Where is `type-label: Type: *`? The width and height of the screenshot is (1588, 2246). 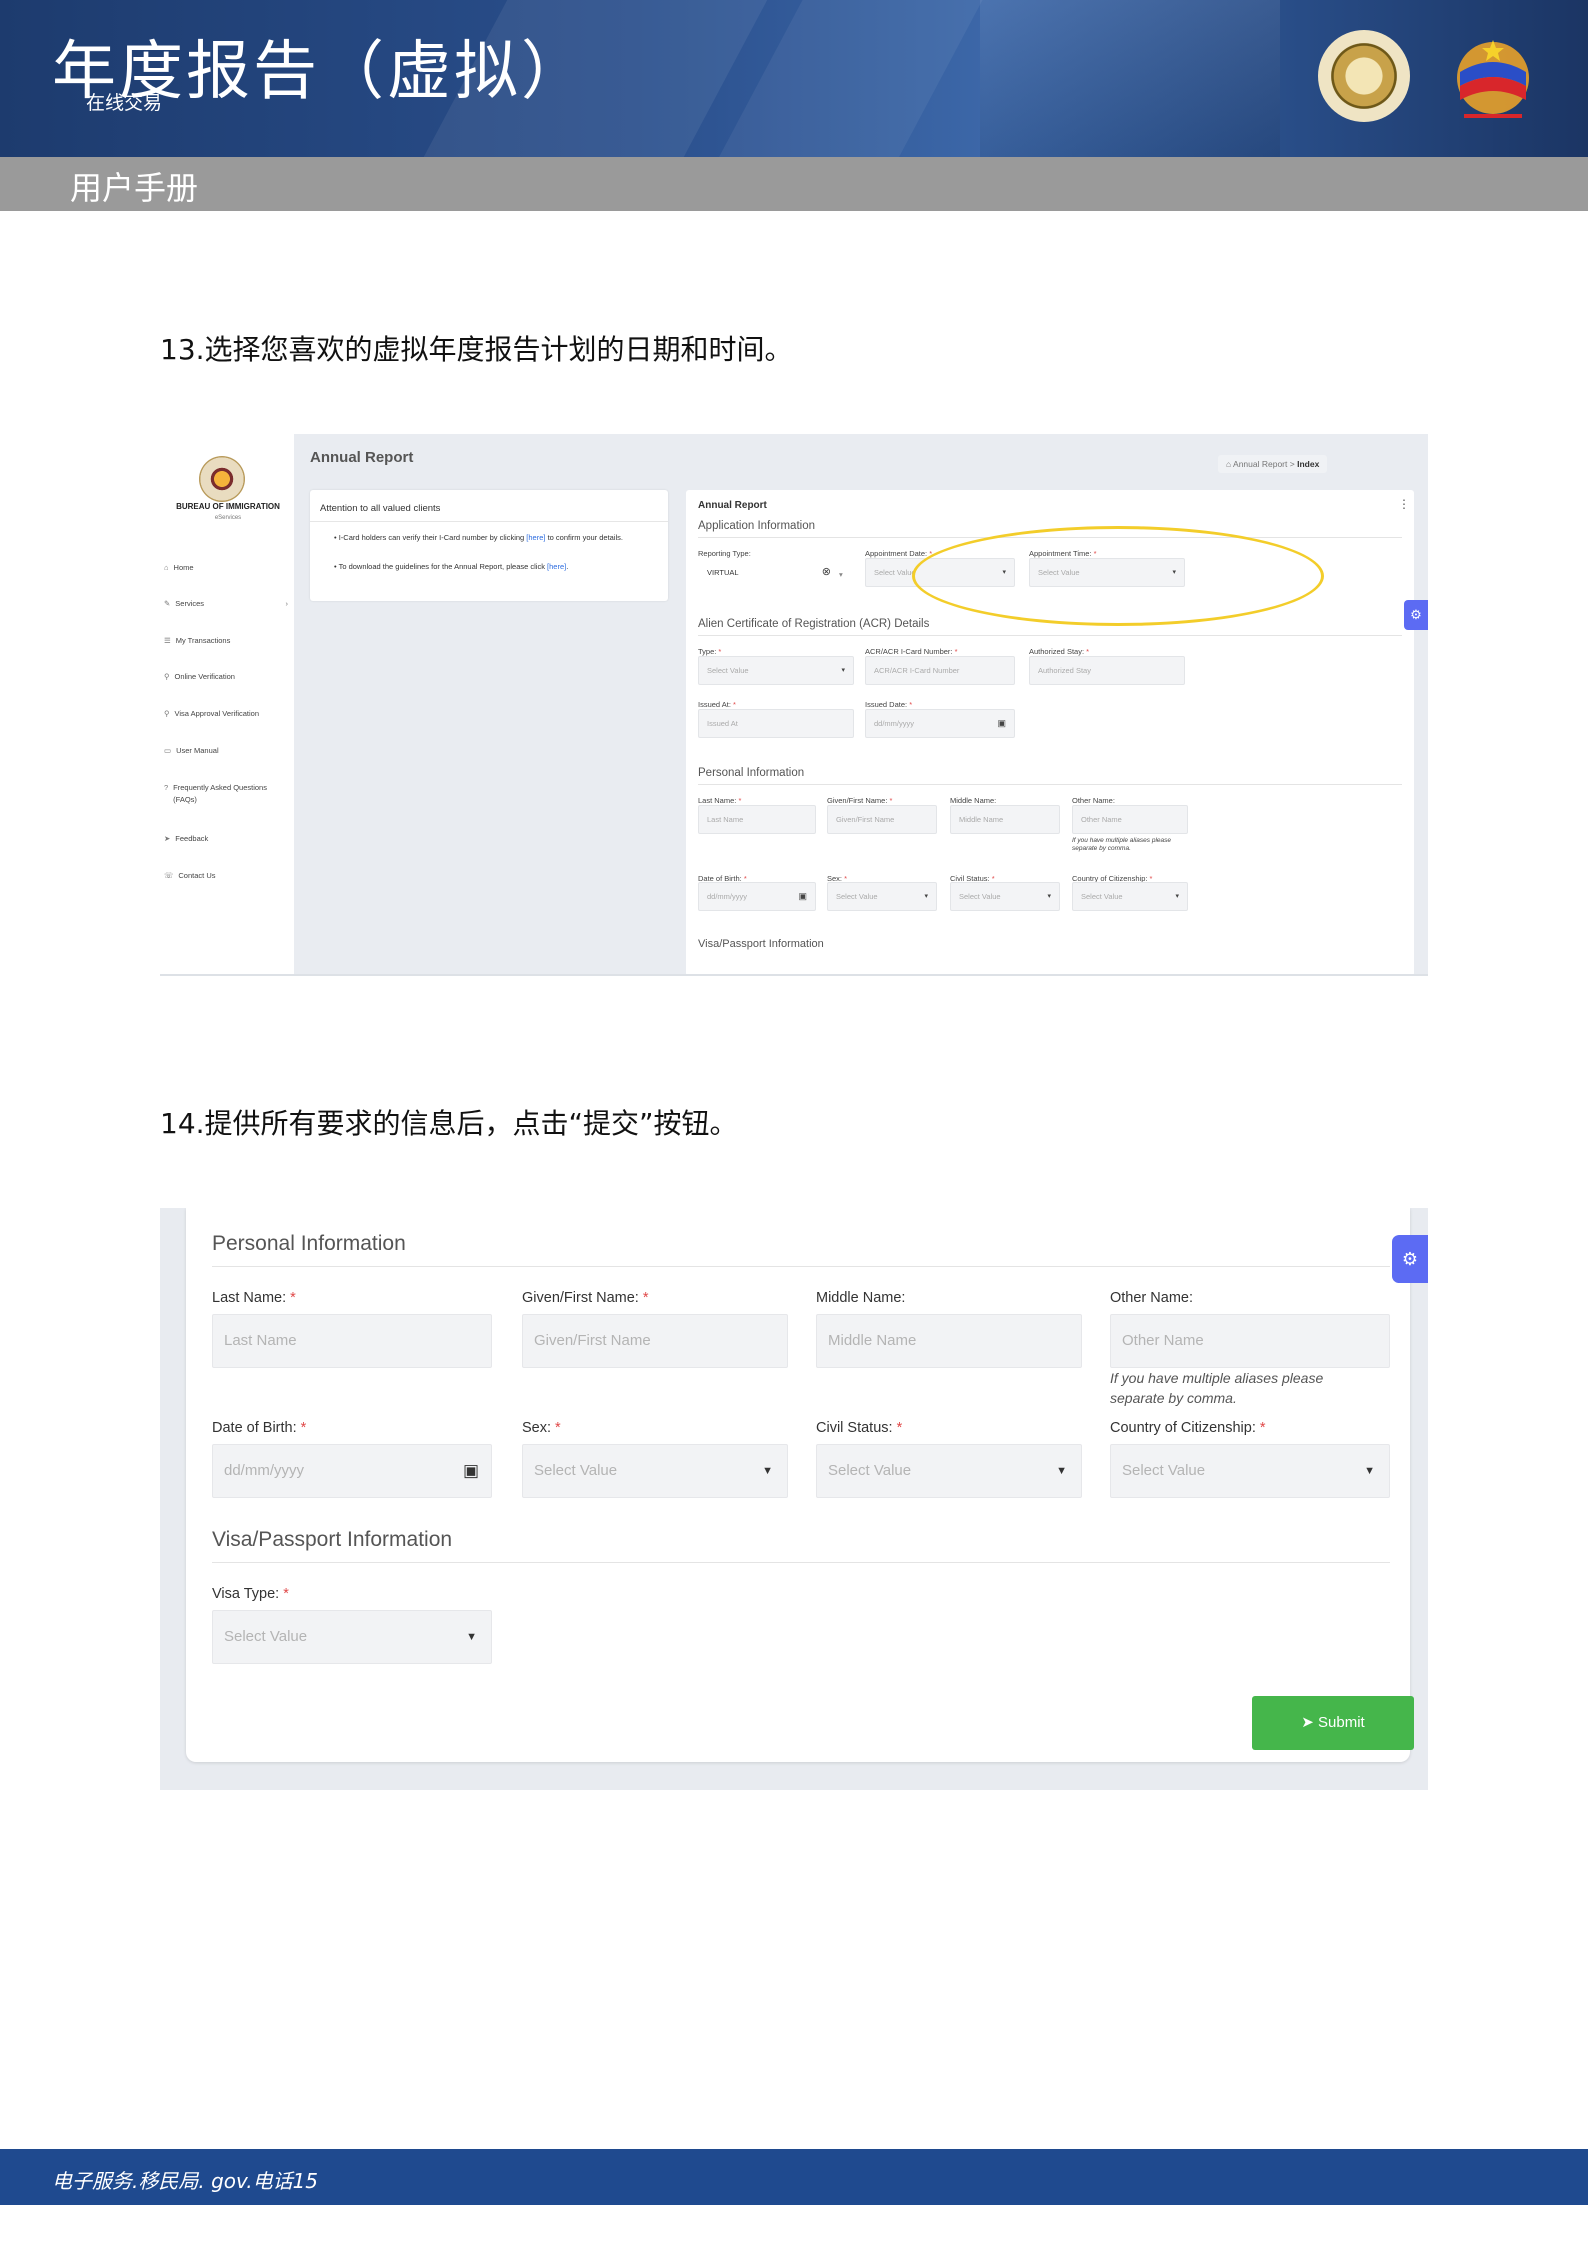 type-label: Type: * is located at coordinates (710, 651).